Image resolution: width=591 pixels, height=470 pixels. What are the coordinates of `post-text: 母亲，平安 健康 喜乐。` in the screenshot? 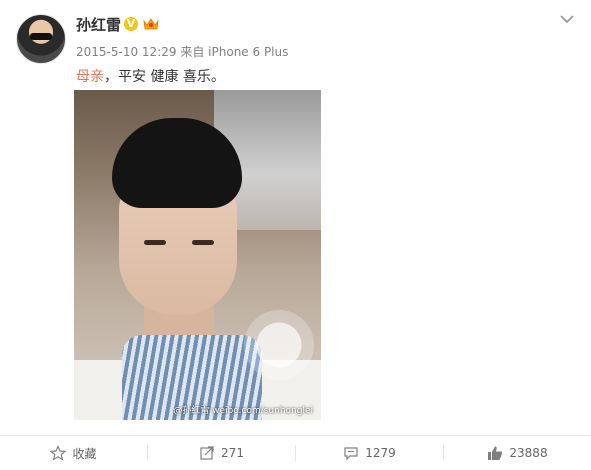 It's located at (150, 76).